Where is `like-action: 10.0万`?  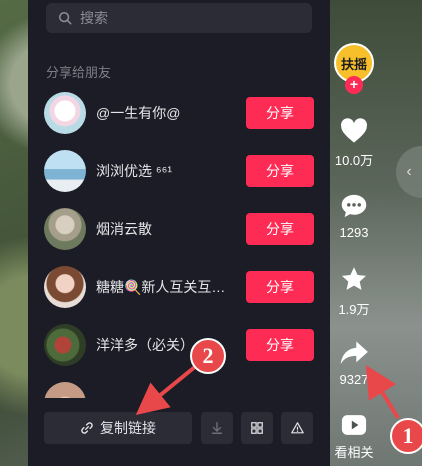 like-action: 10.0万 is located at coordinates (354, 143).